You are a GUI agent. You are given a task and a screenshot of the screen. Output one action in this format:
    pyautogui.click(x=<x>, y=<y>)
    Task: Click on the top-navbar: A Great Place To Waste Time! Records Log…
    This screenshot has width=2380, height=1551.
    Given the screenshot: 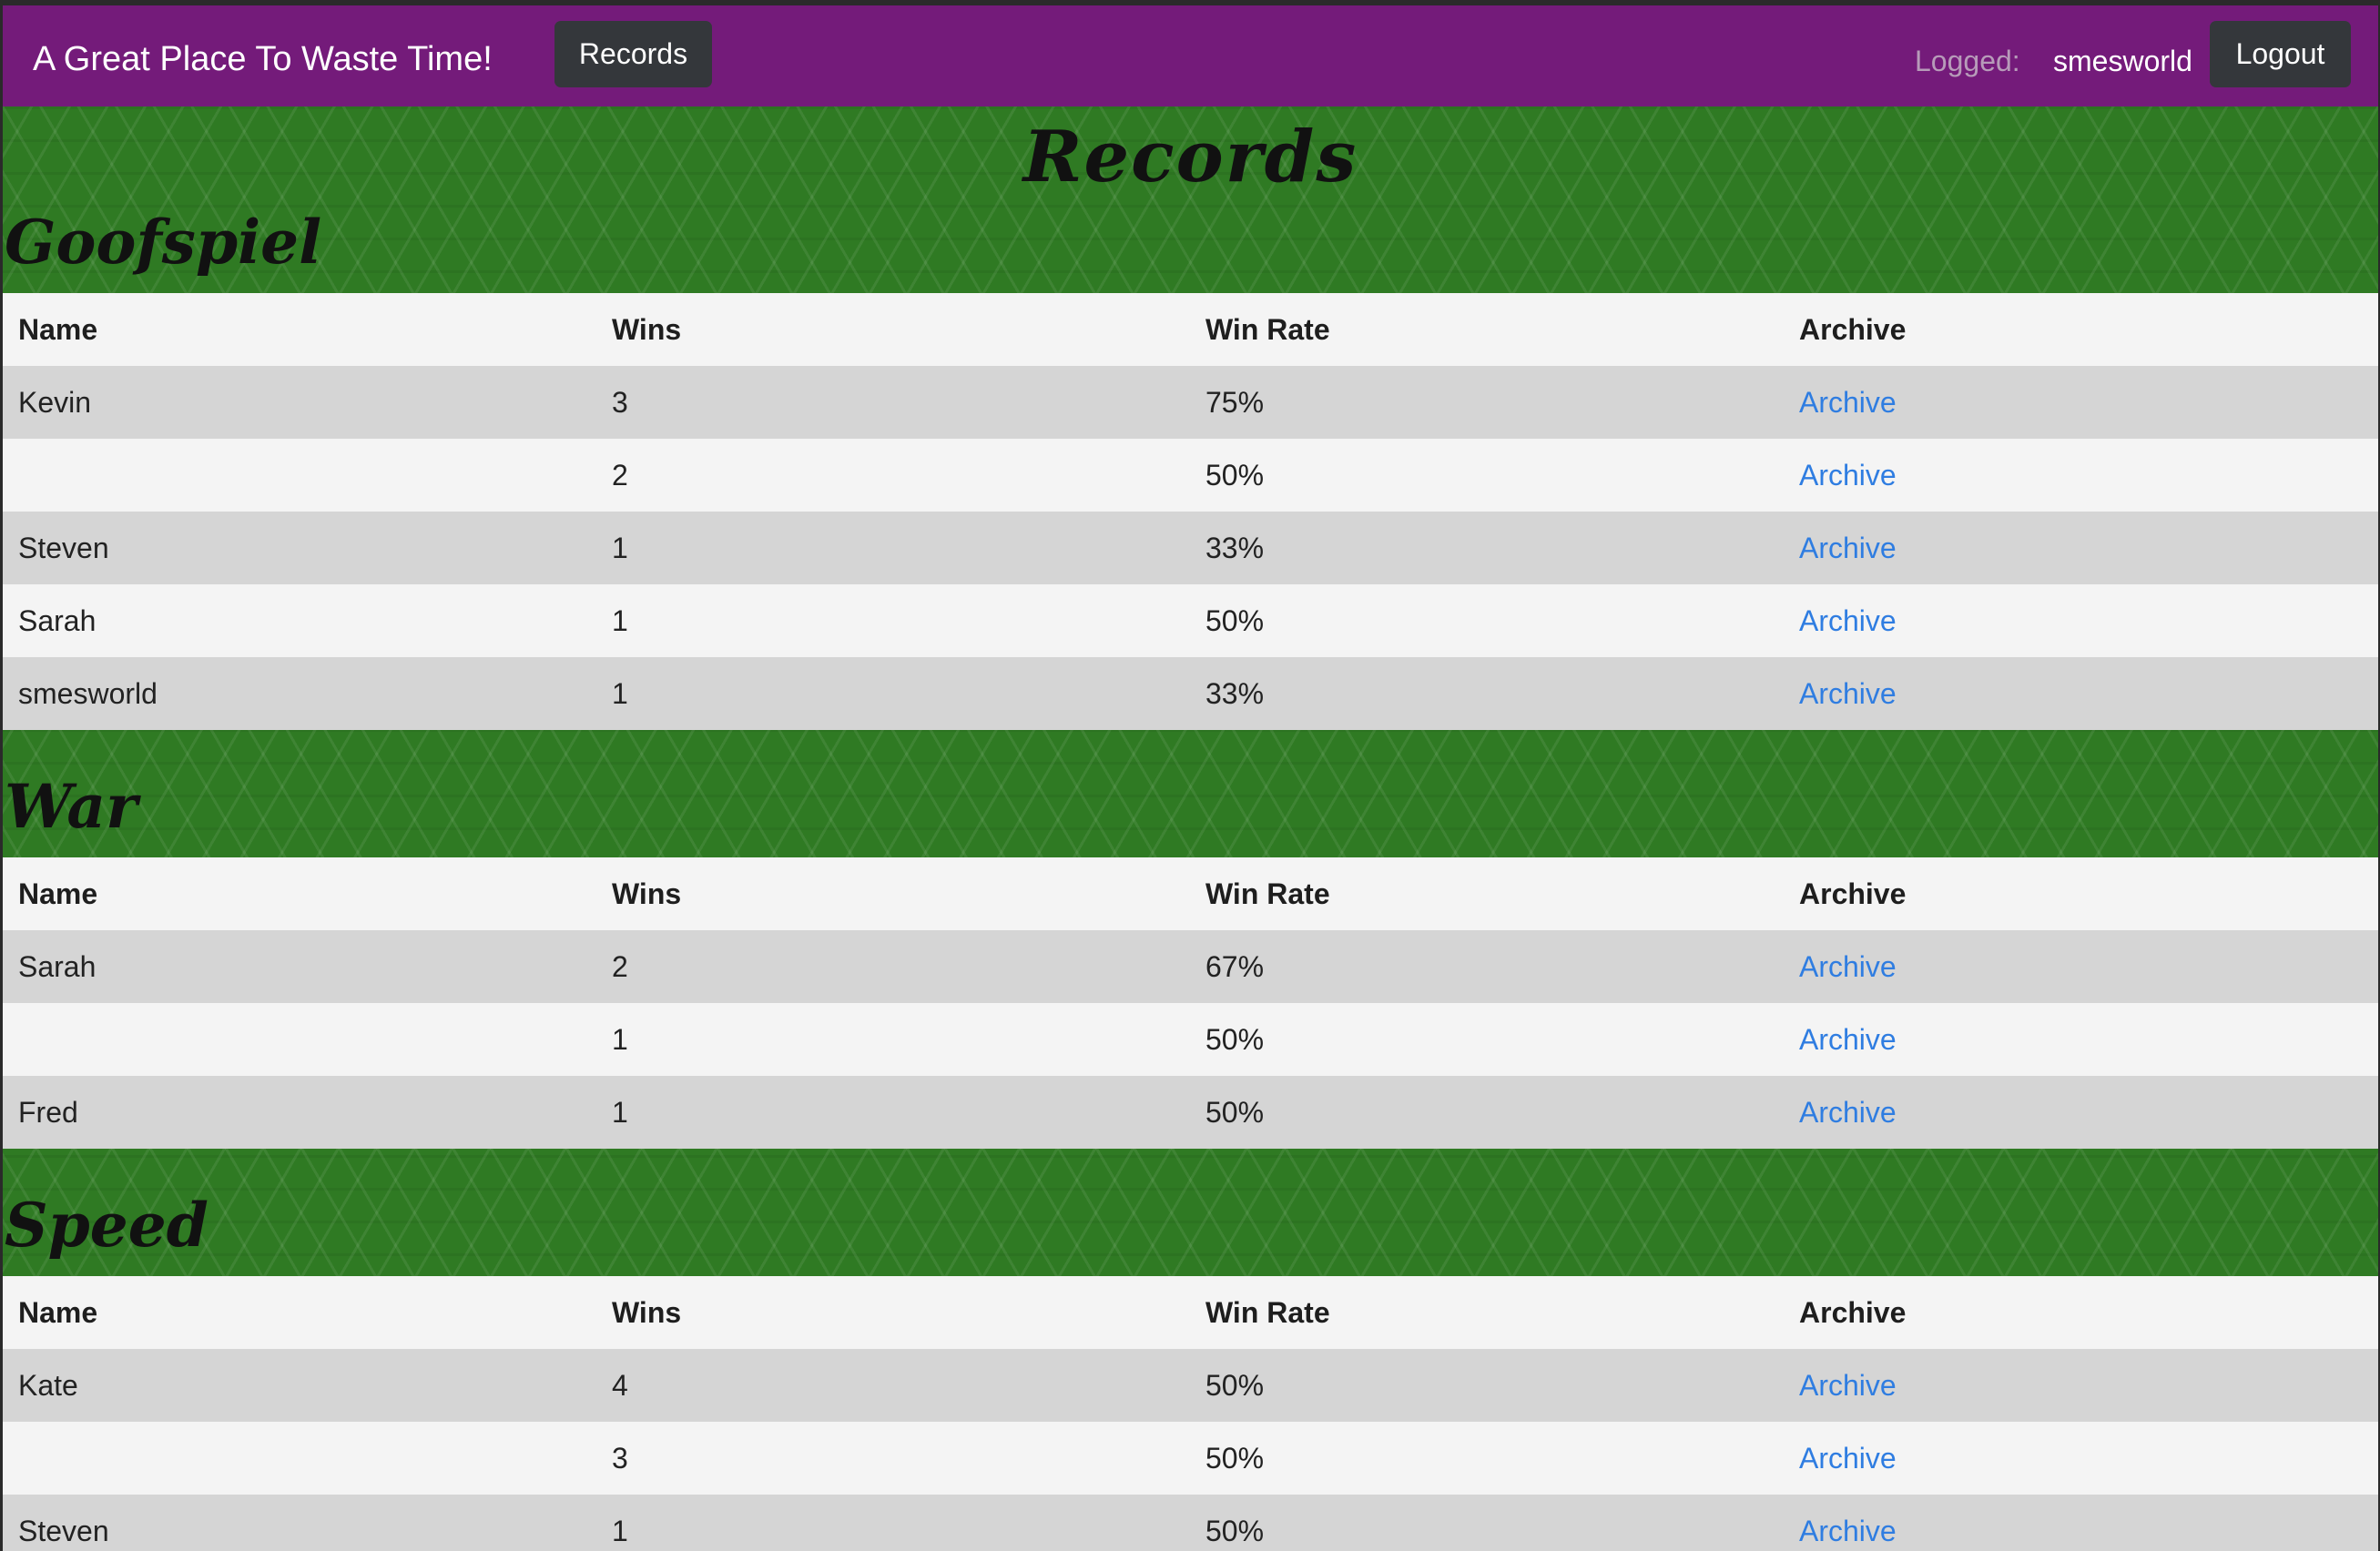 What is the action you would take?
    pyautogui.click(x=1190, y=55)
    